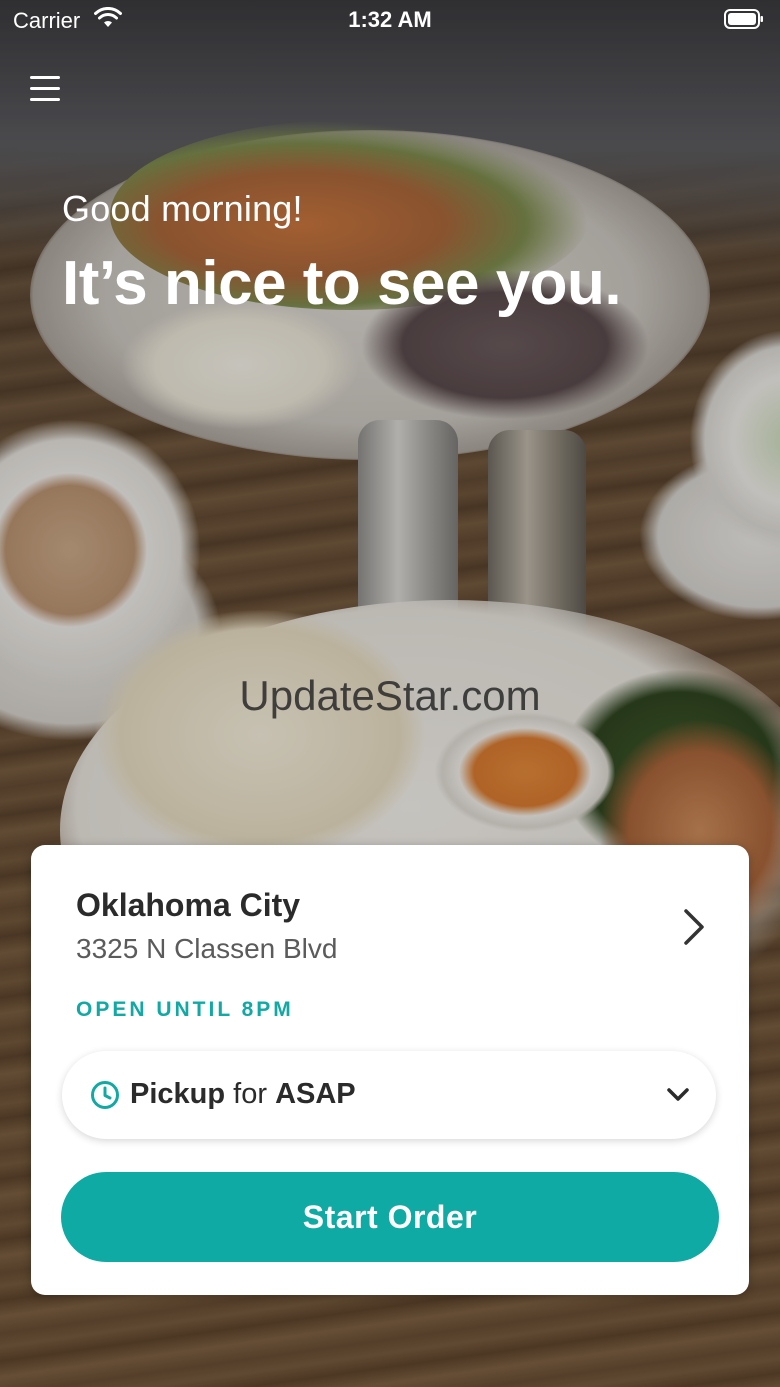 The width and height of the screenshot is (780, 1387). I want to click on clock-time: 1:32 AM, so click(390, 19).